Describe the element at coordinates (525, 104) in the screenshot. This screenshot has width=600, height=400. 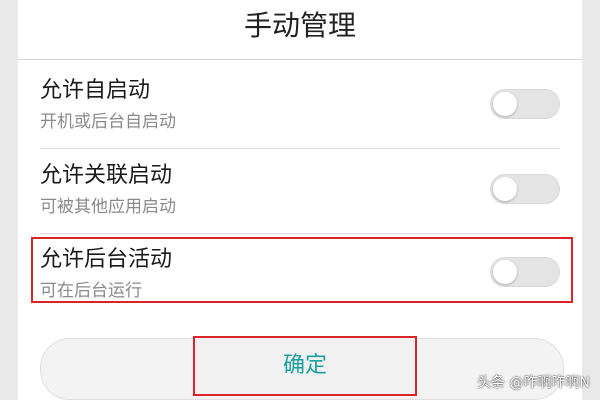
I see `auto-start-toggle` at that location.